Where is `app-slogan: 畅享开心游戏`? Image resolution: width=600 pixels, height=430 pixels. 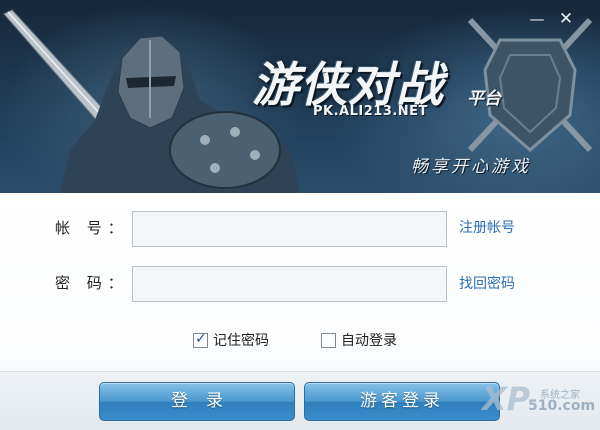
app-slogan: 畅享开心游戏 is located at coordinates (471, 167).